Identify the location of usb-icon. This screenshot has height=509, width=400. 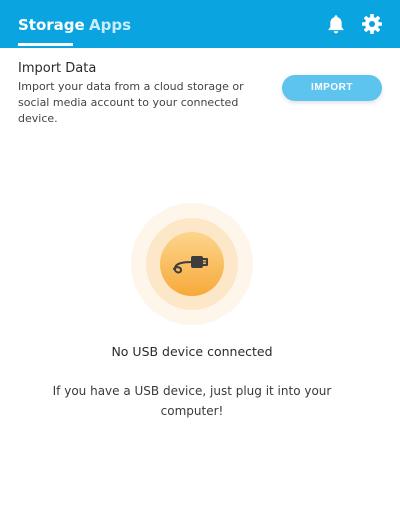
(192, 264).